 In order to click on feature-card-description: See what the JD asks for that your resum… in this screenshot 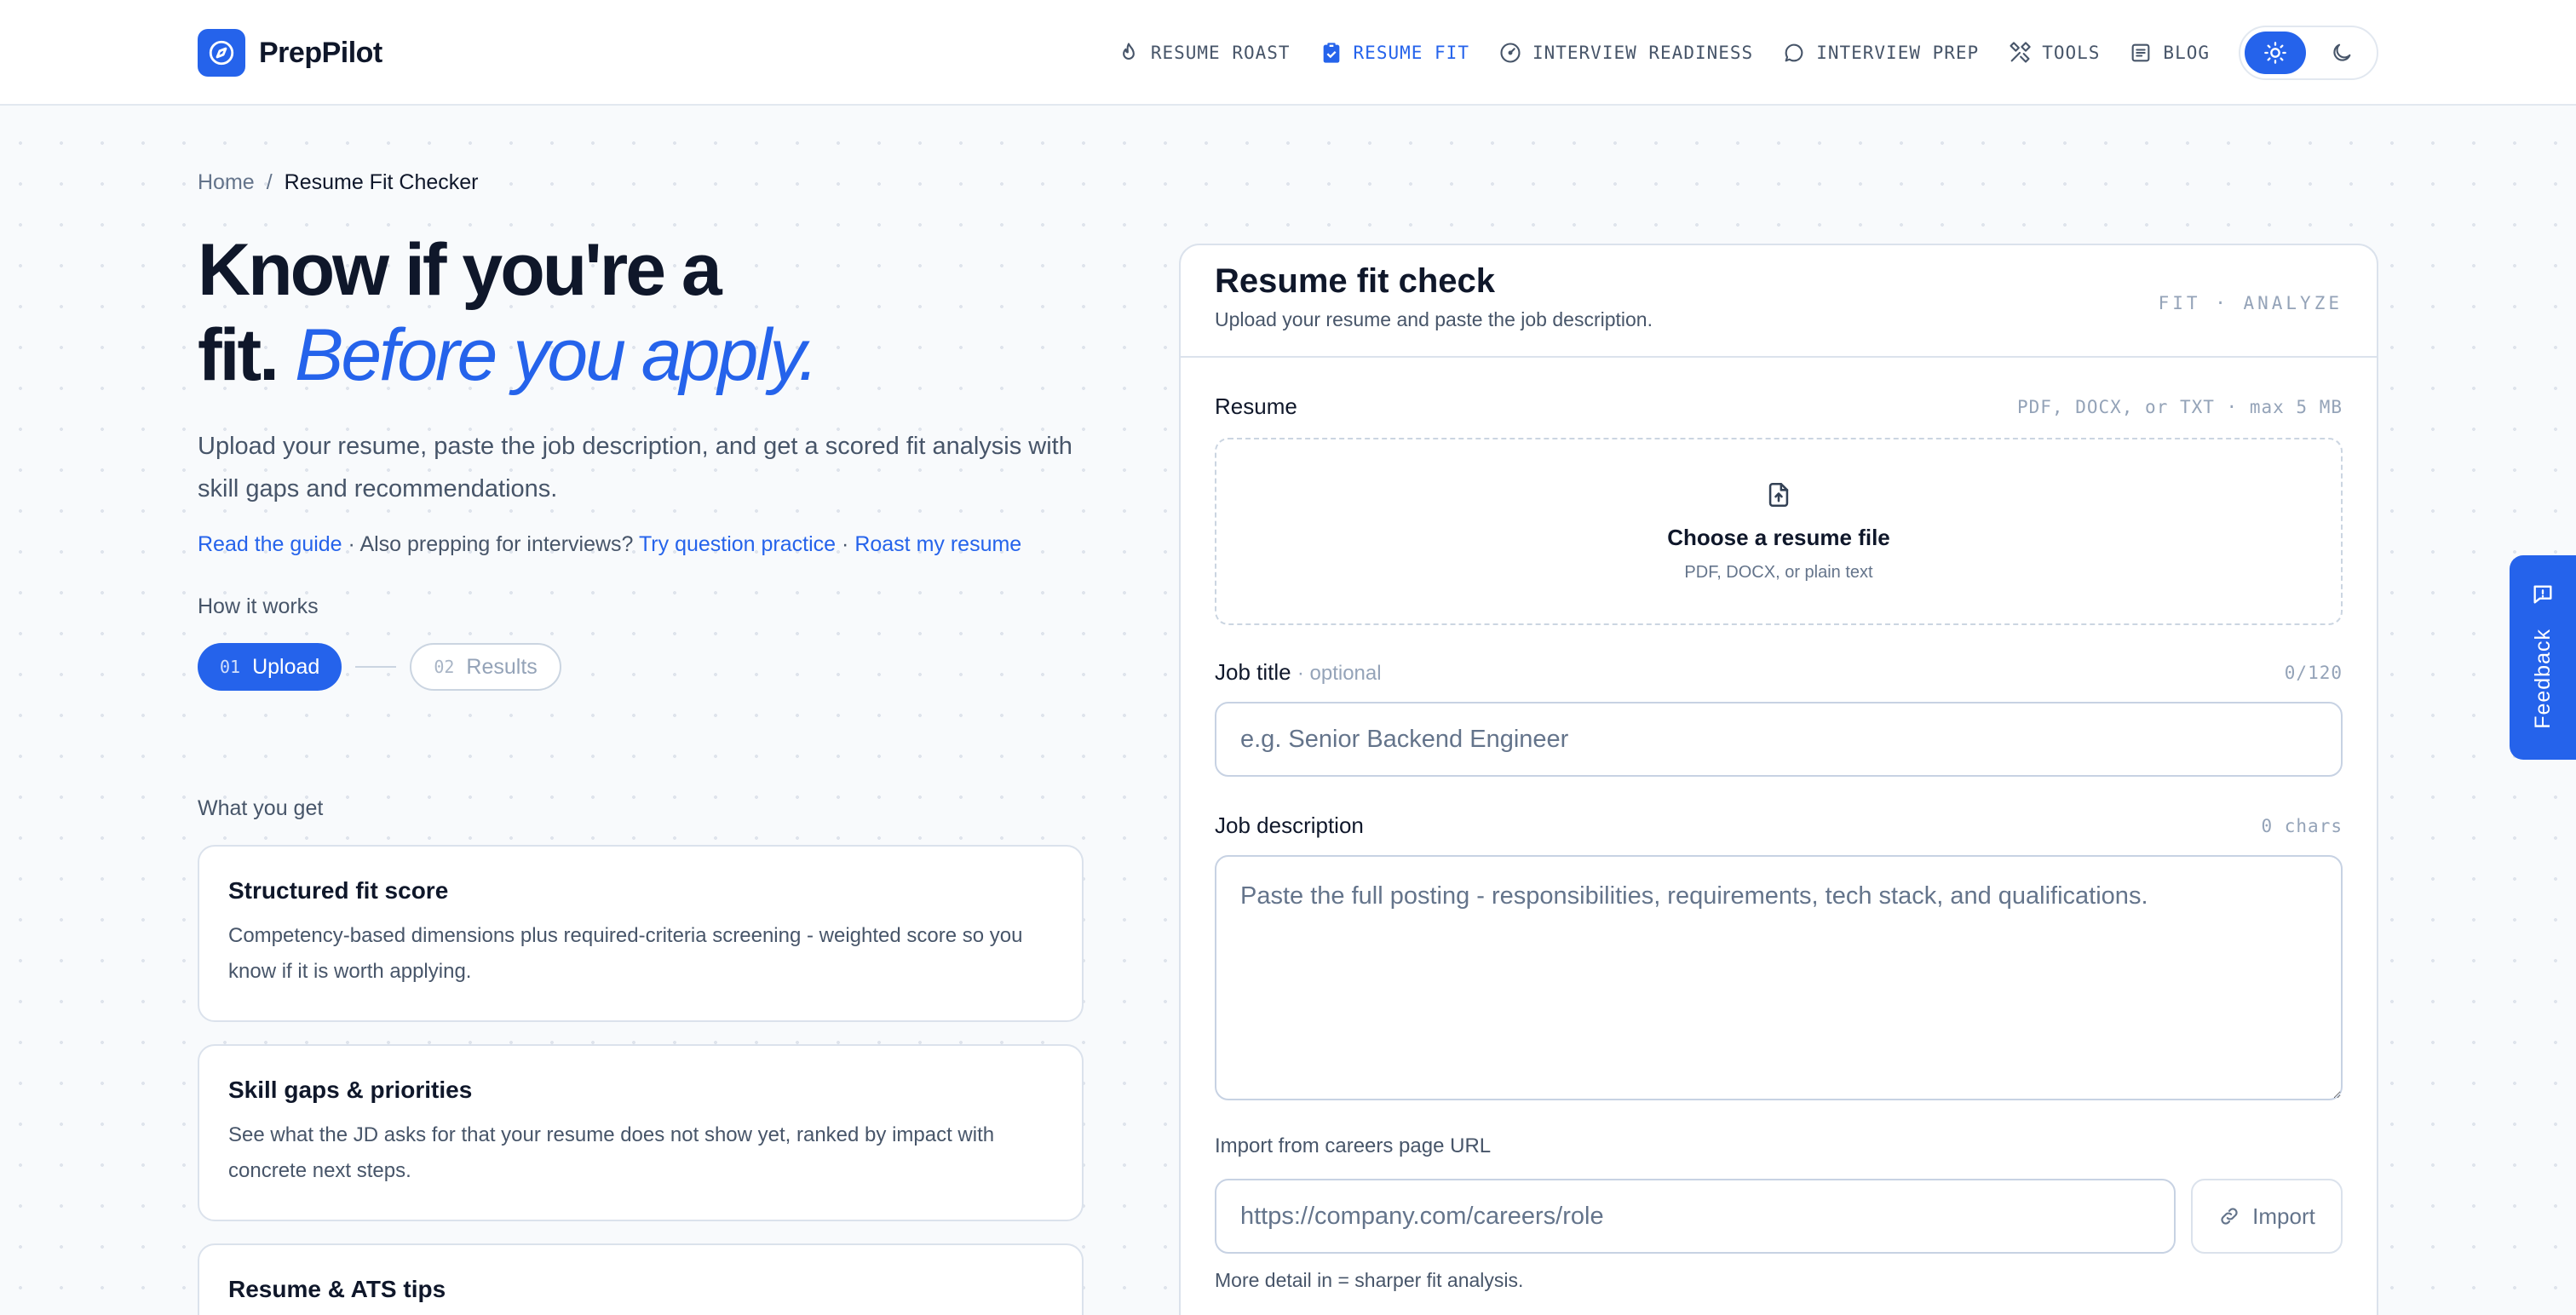, I will do `click(612, 1152)`.